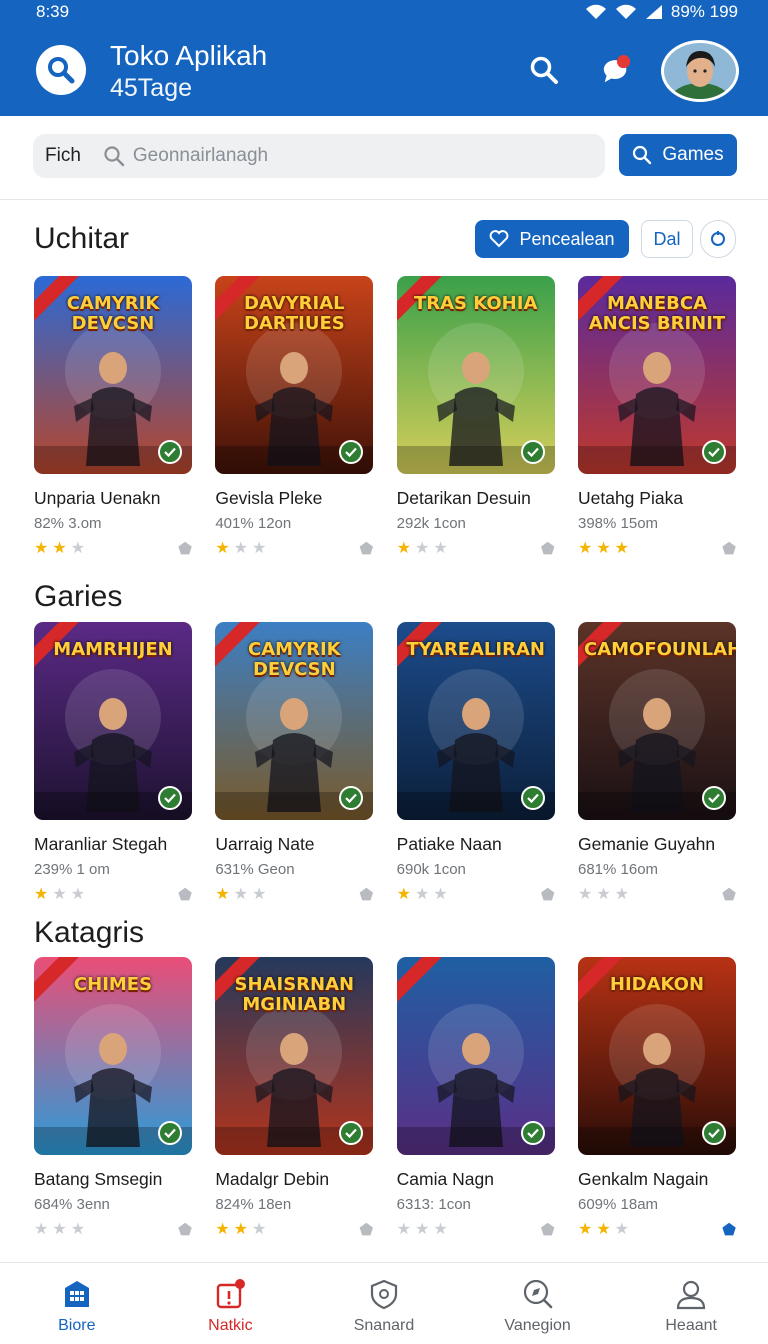  What do you see at coordinates (72, 1204) in the screenshot?
I see `app-meta: 684% 3enn` at bounding box center [72, 1204].